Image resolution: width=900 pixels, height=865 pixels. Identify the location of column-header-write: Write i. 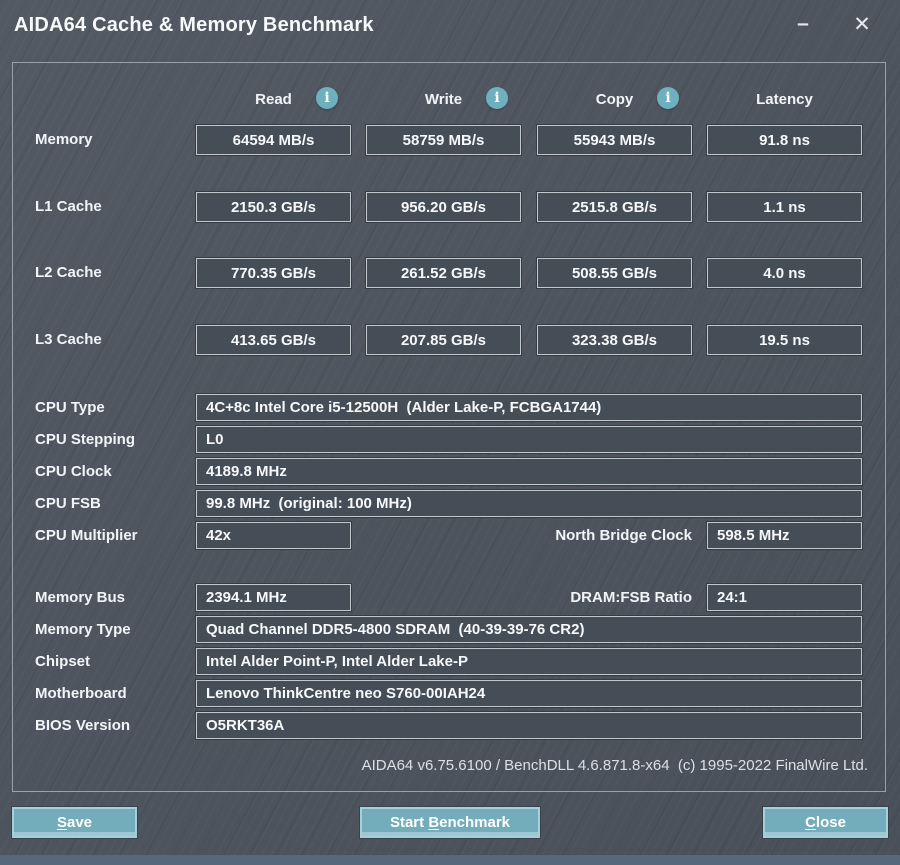
(443, 98).